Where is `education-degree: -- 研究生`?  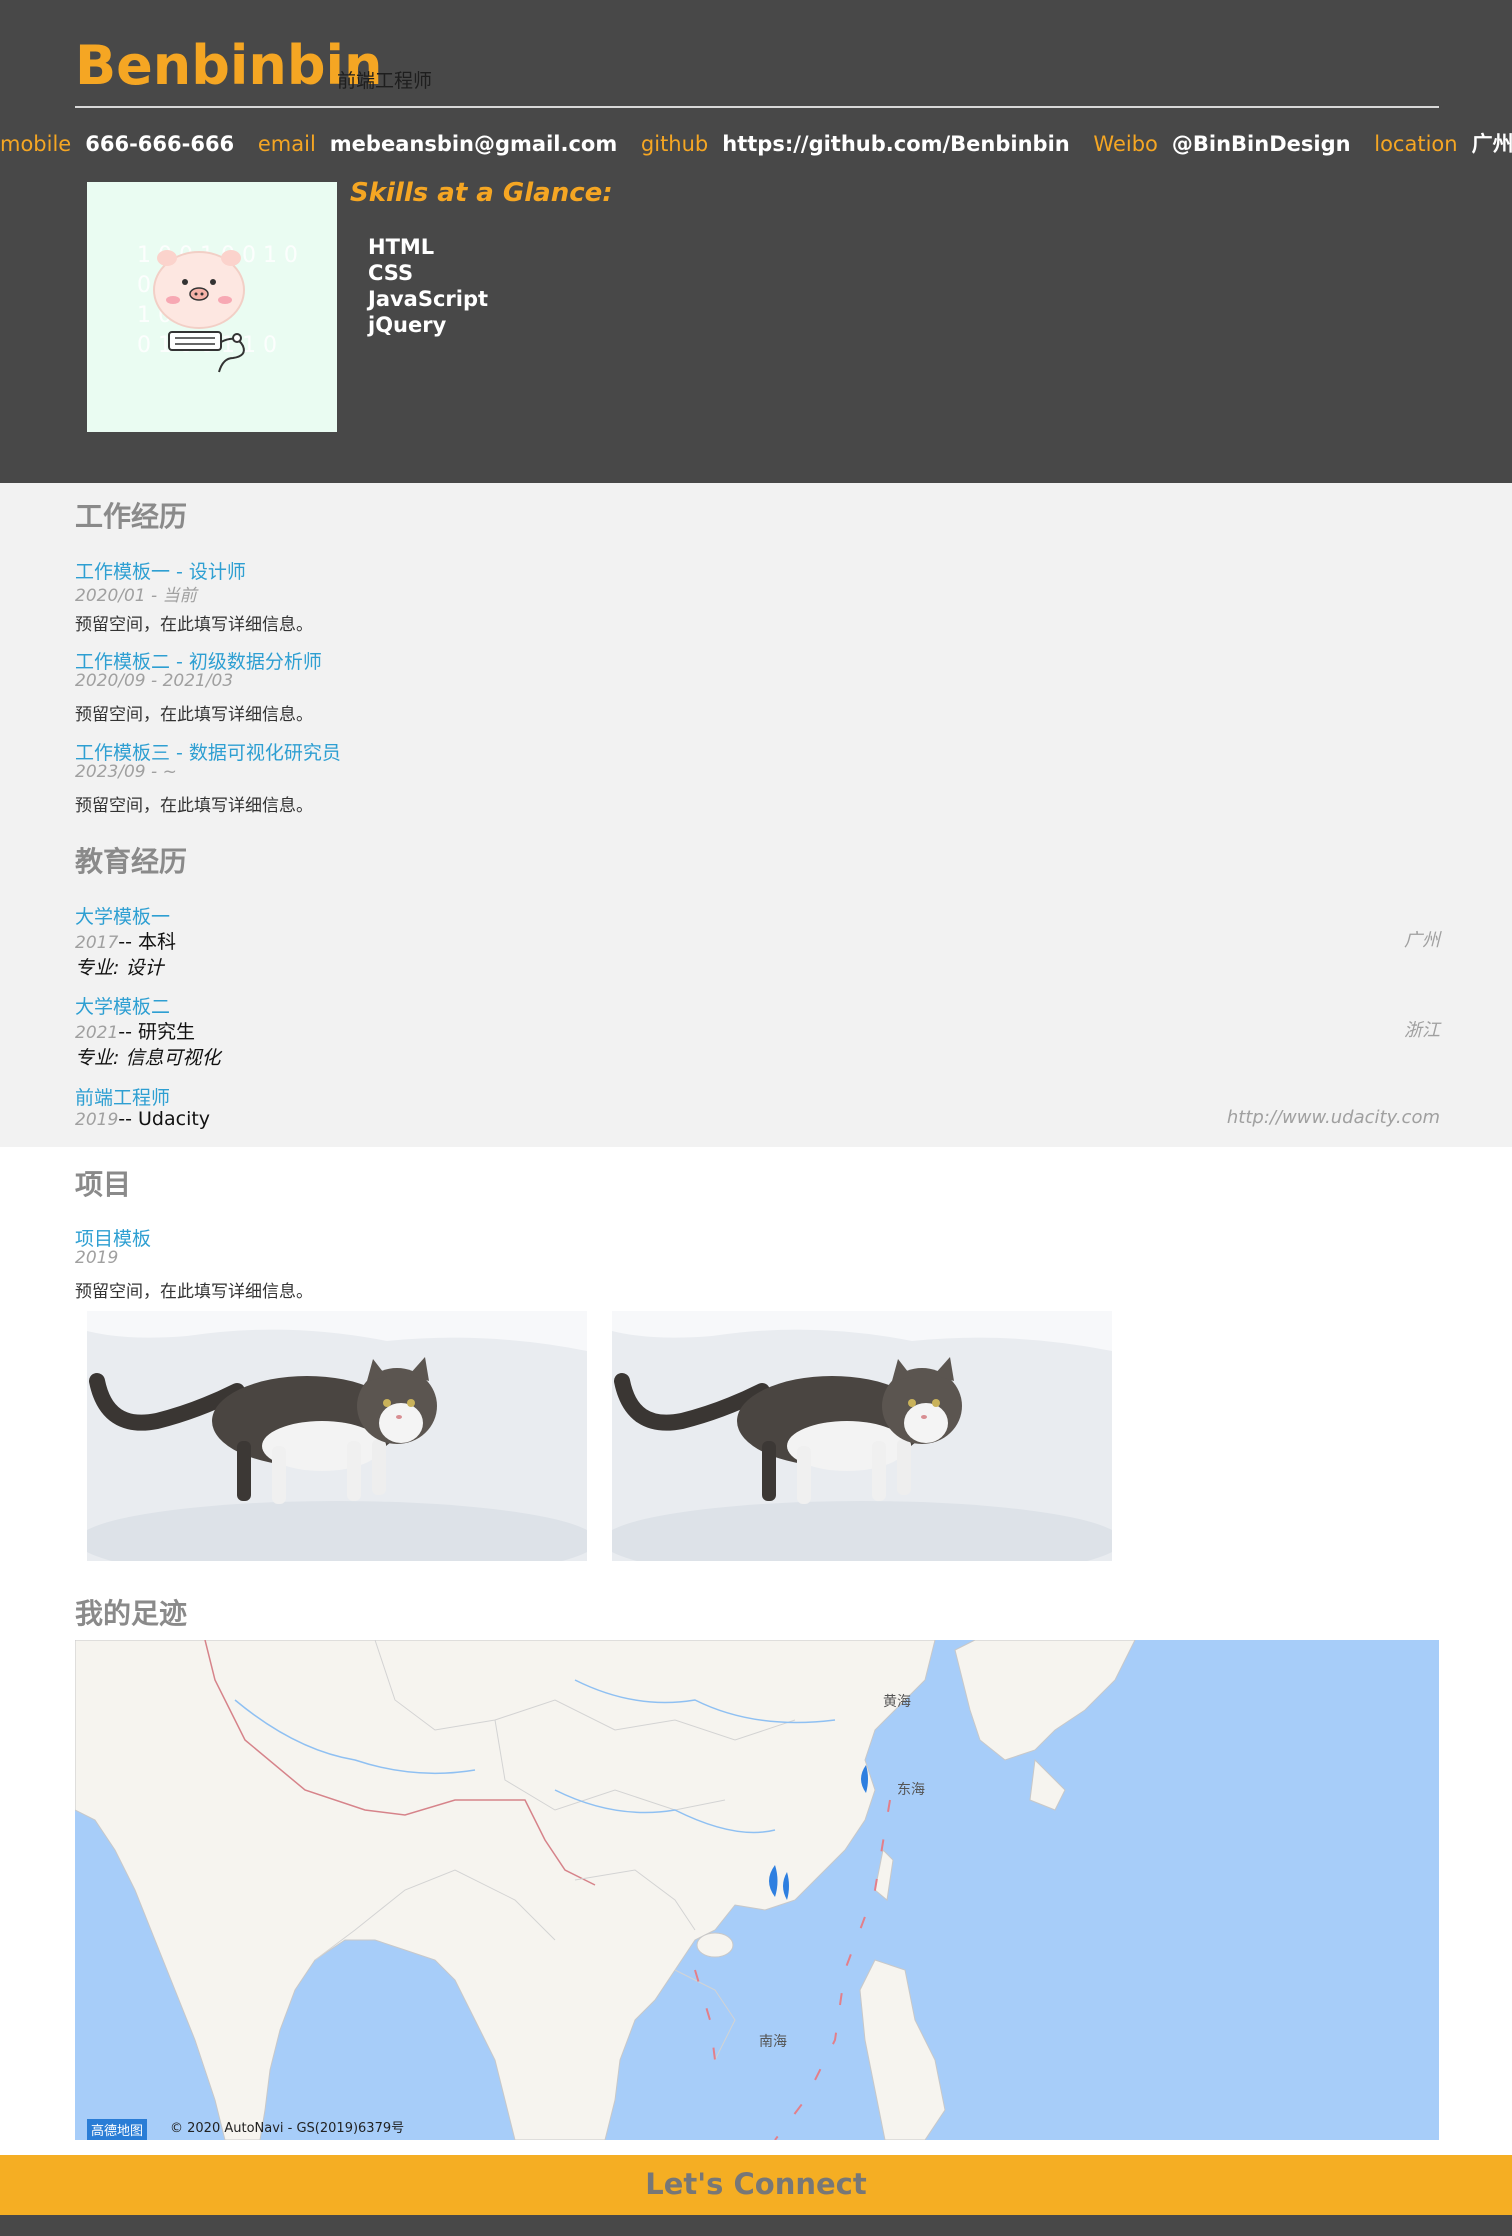 education-degree: -- 研究生 is located at coordinates (157, 1032).